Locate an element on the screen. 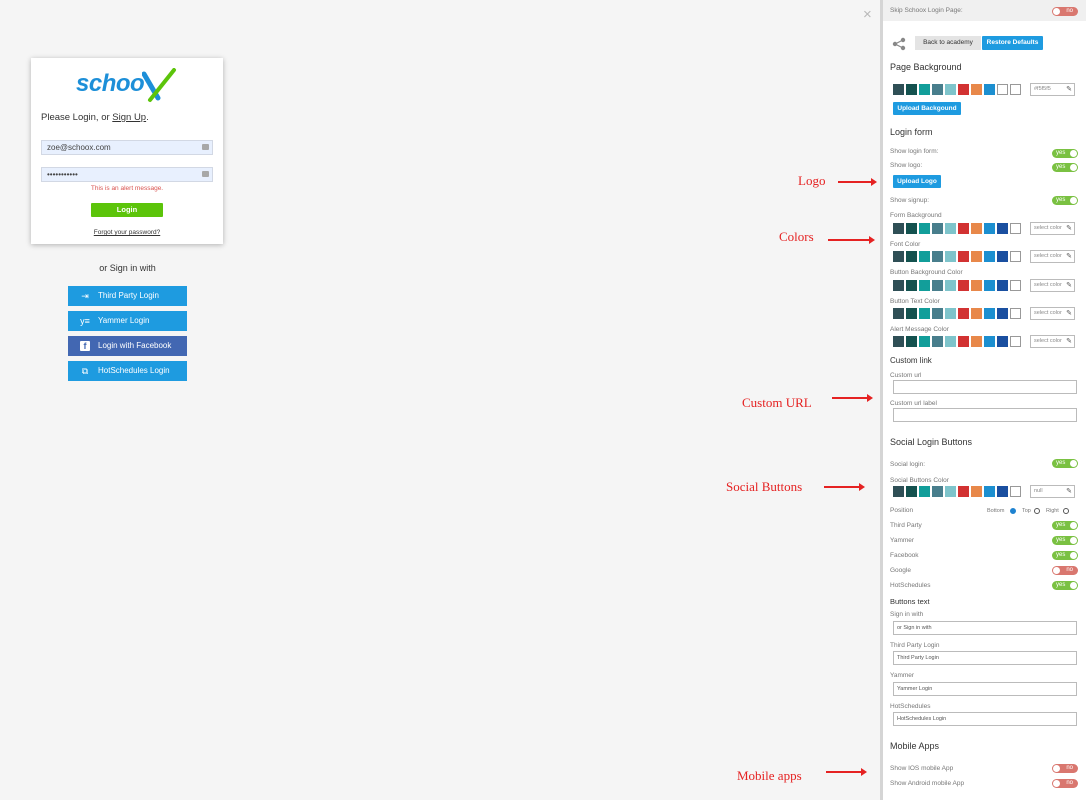 This screenshot has height=800, width=1086. show-logo-toggle: yes is located at coordinates (1065, 167).